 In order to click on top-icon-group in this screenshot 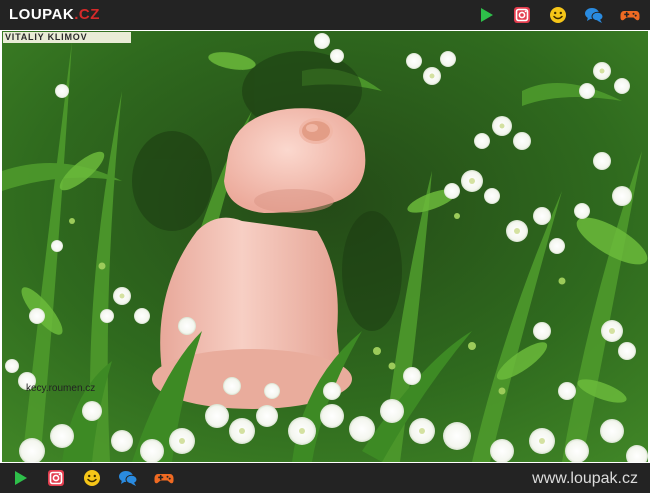, I will do `click(558, 15)`.